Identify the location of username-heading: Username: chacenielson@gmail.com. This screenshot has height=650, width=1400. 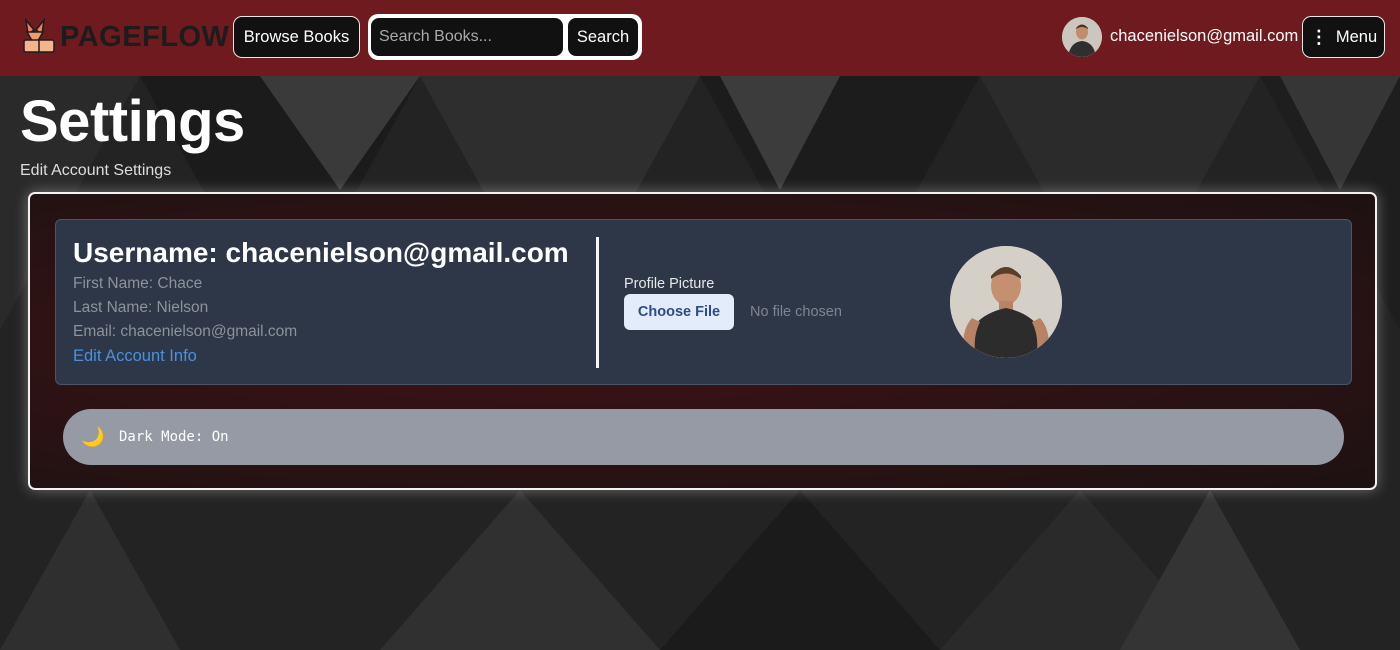
(321, 252).